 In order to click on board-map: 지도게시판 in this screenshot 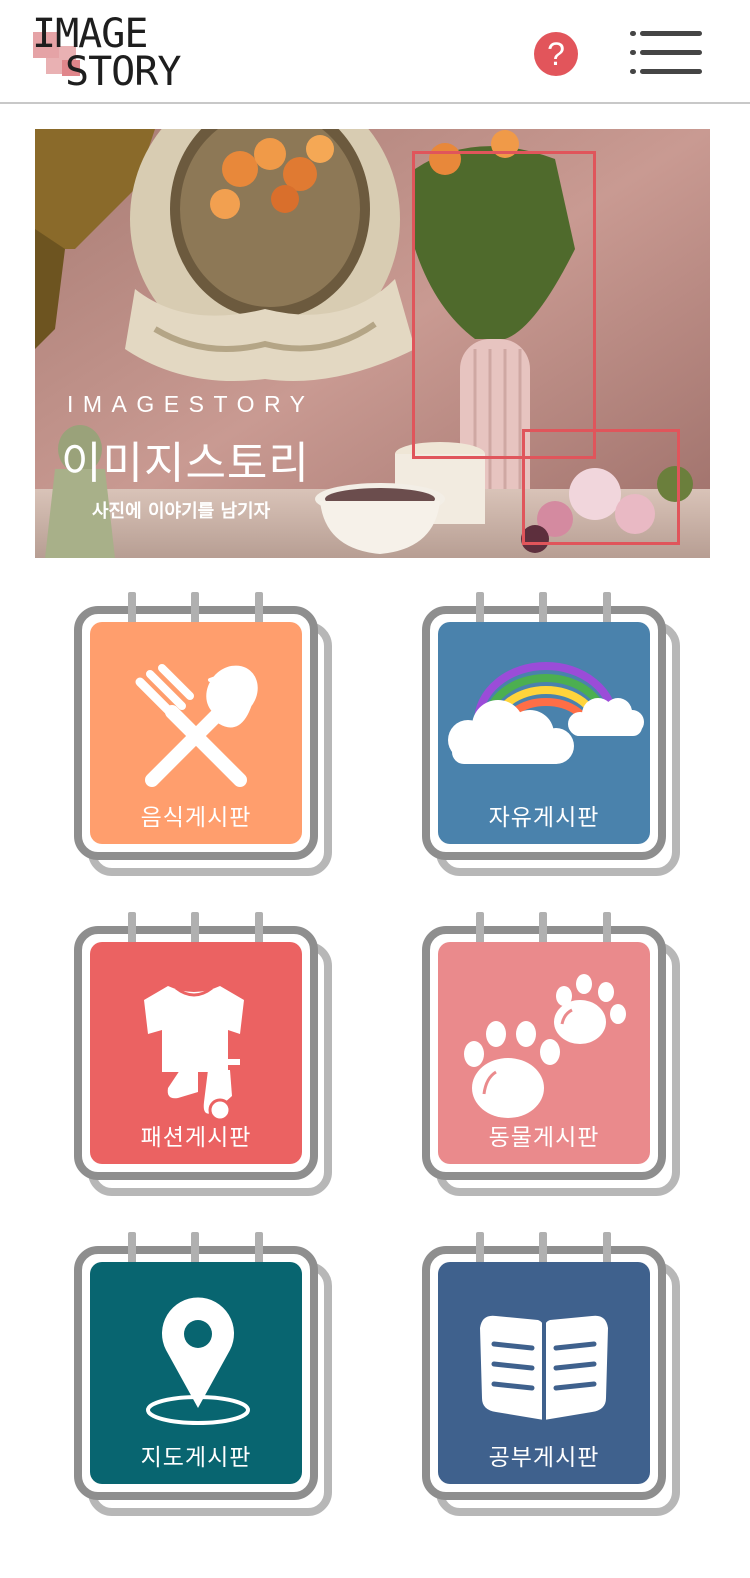, I will do `click(203, 1378)`.